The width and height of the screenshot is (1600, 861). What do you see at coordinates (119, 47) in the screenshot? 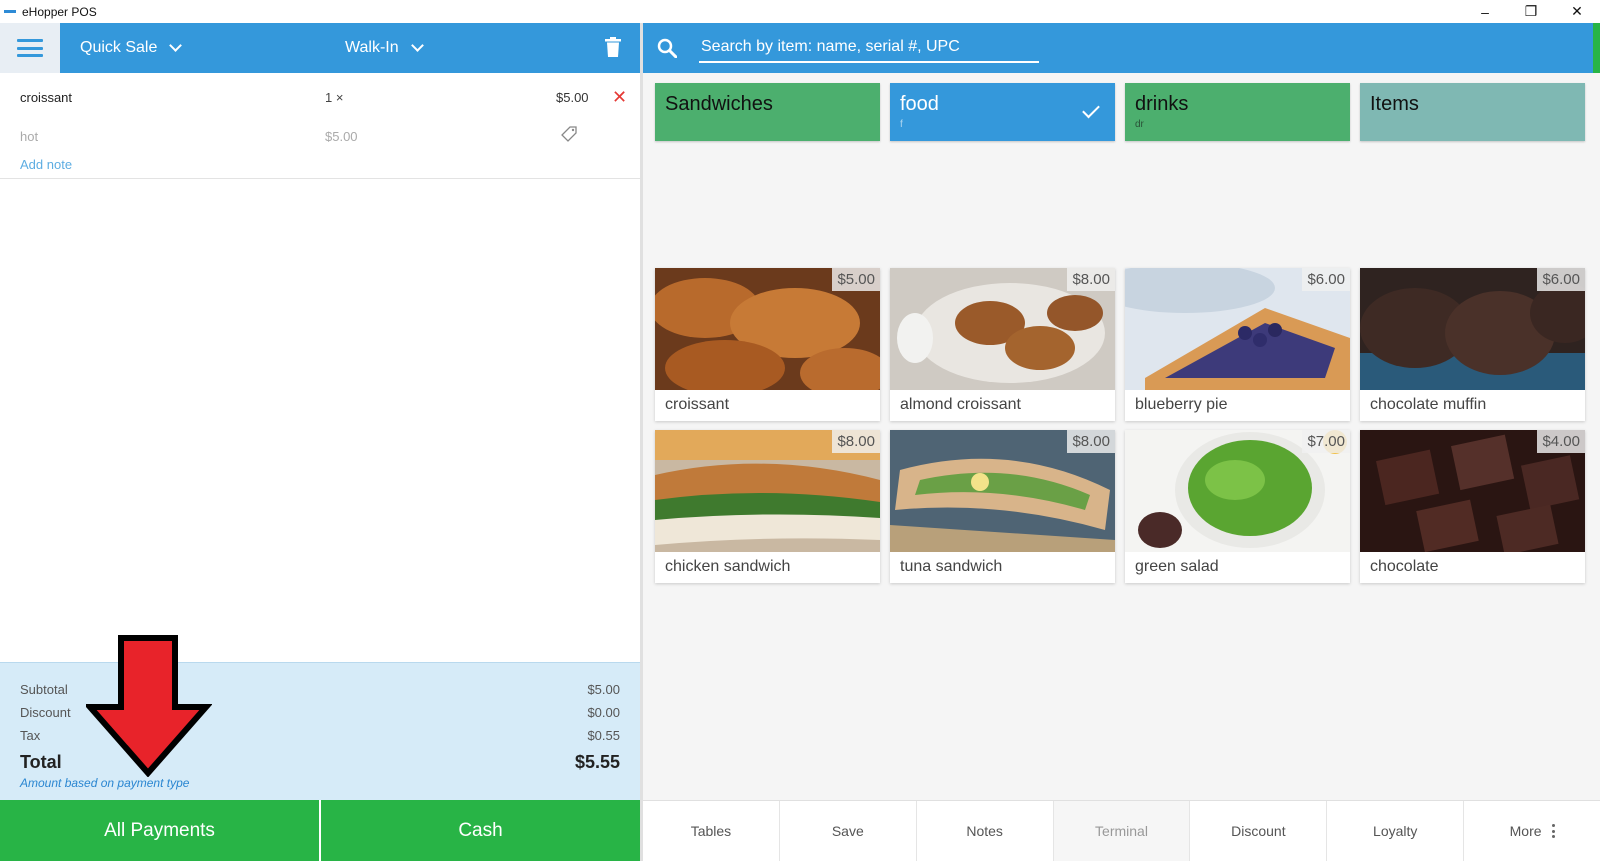
I see `order-type-label: Quick Sale` at bounding box center [119, 47].